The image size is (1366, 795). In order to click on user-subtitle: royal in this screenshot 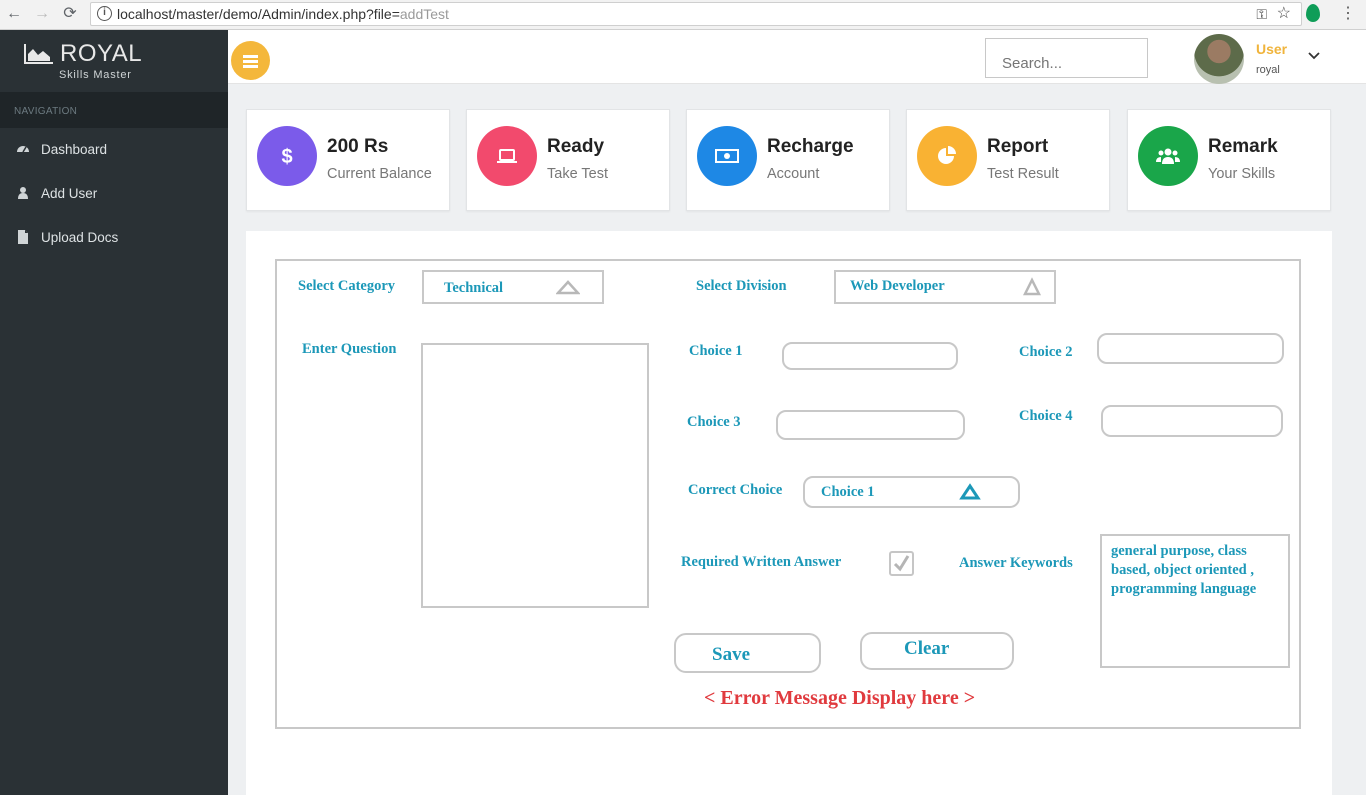, I will do `click(1268, 70)`.